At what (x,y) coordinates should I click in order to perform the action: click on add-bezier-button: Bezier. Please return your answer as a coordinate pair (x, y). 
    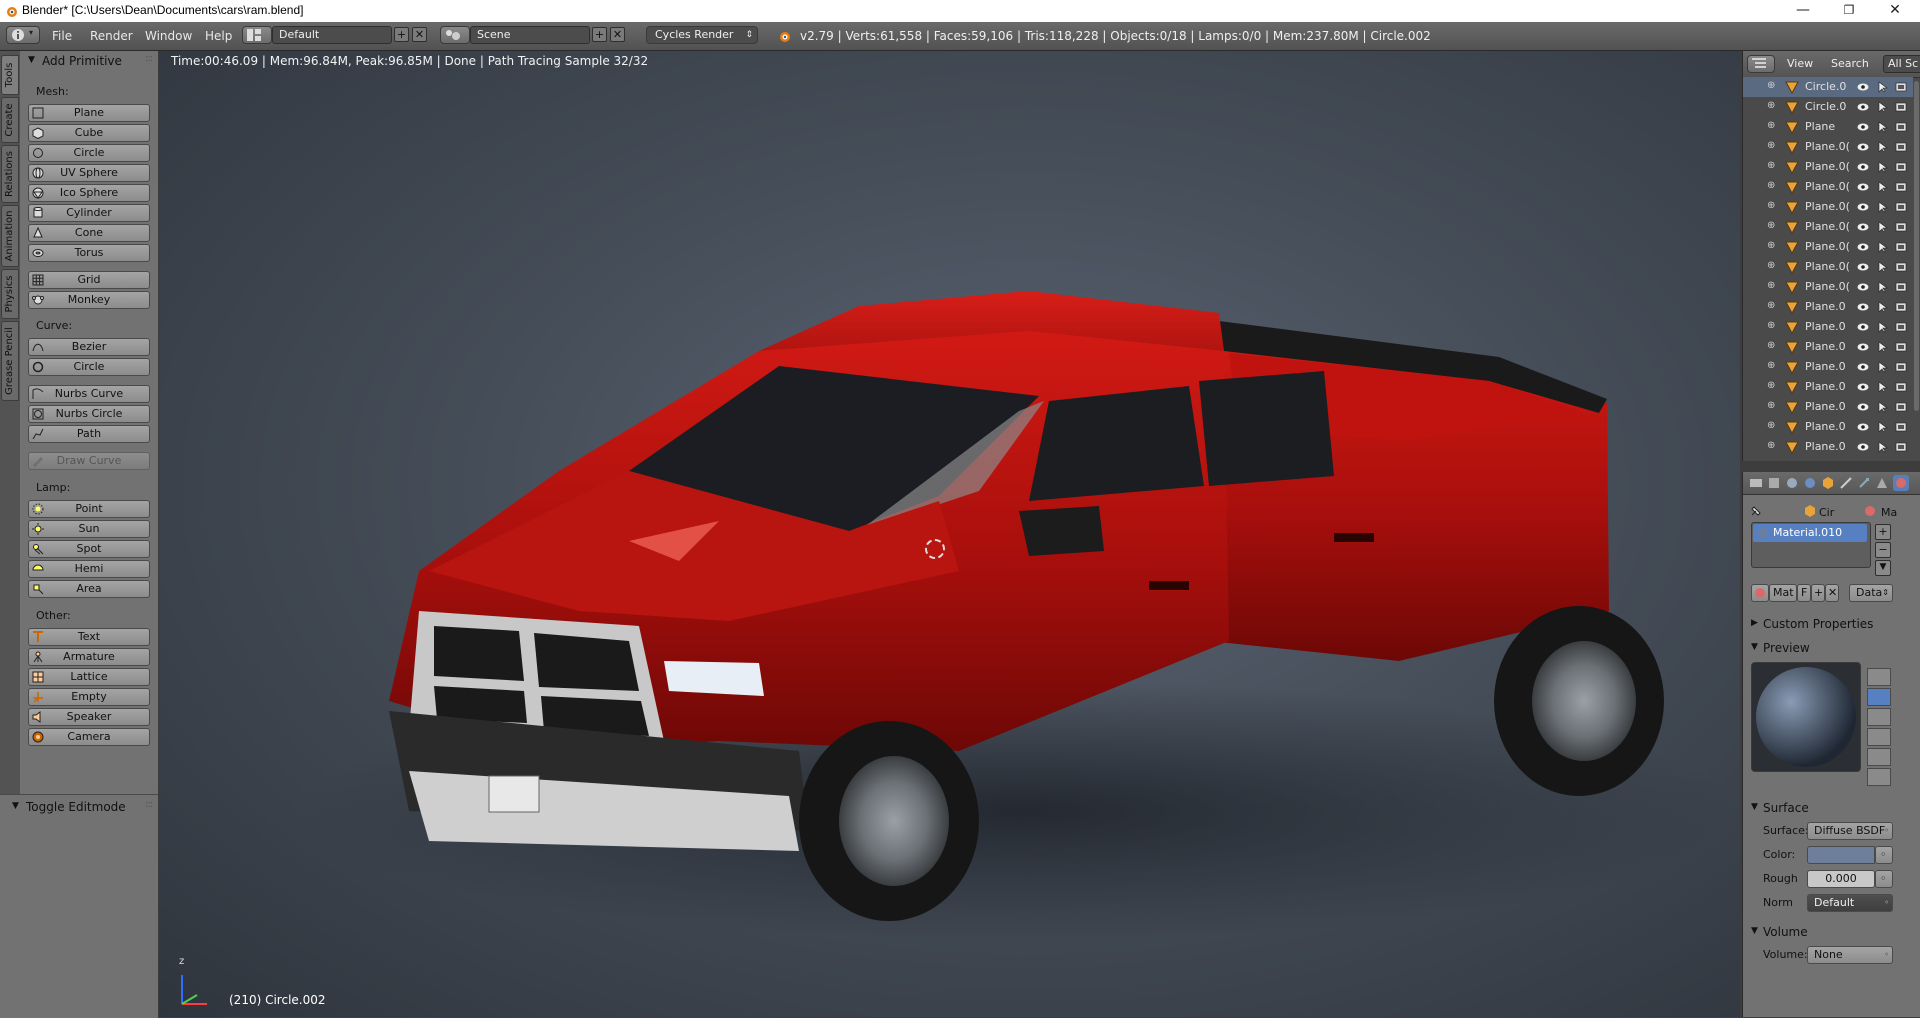
    Looking at the image, I should click on (89, 347).